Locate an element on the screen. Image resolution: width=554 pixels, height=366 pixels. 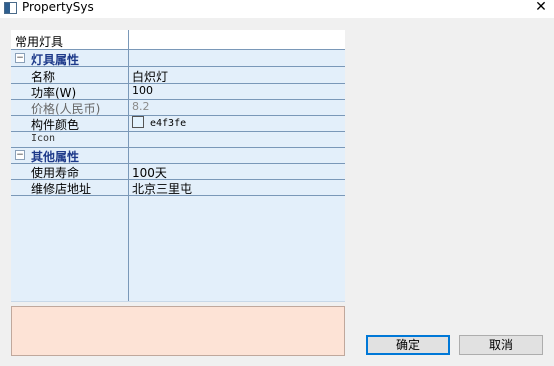
category-label: 灯具属性 is located at coordinates (55, 60).